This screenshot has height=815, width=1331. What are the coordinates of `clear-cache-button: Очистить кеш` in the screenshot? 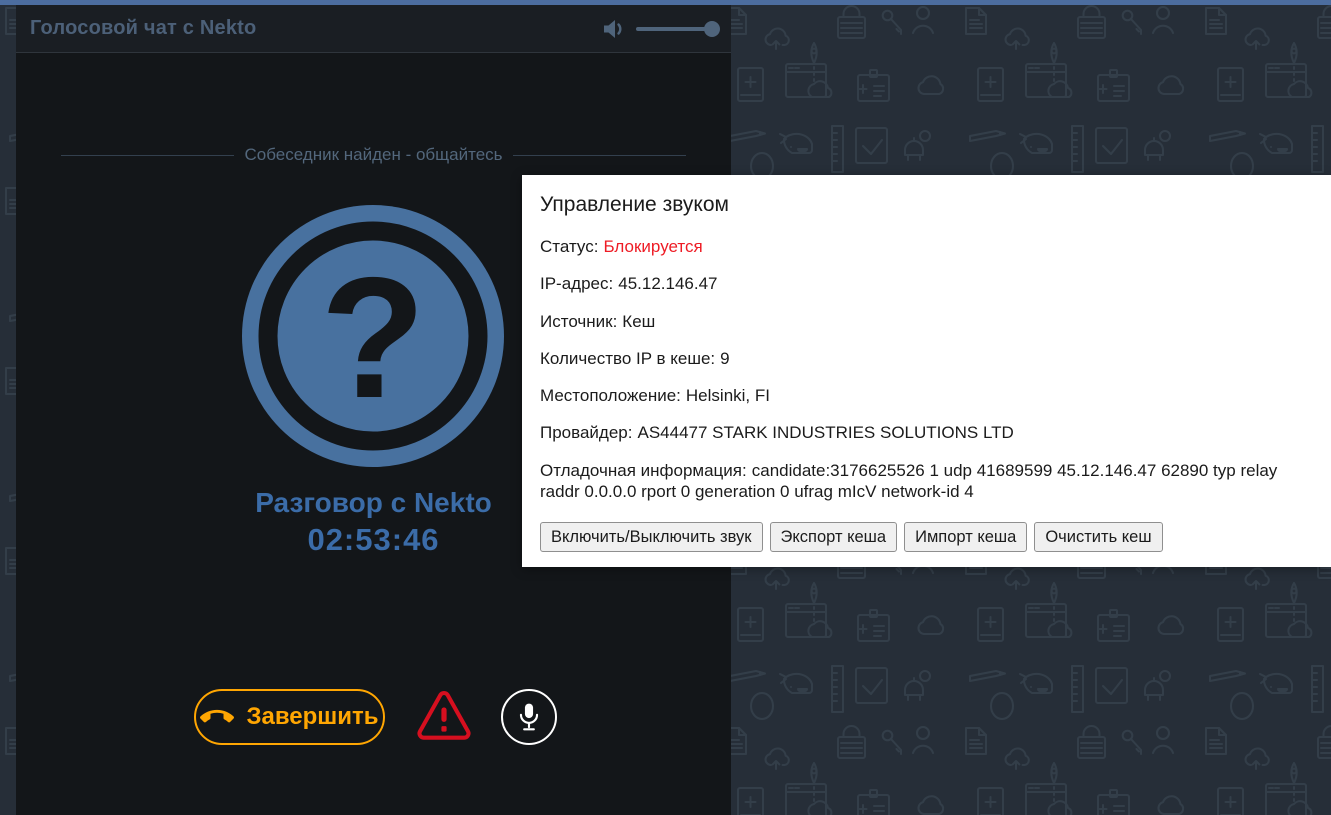 It's located at (1098, 537).